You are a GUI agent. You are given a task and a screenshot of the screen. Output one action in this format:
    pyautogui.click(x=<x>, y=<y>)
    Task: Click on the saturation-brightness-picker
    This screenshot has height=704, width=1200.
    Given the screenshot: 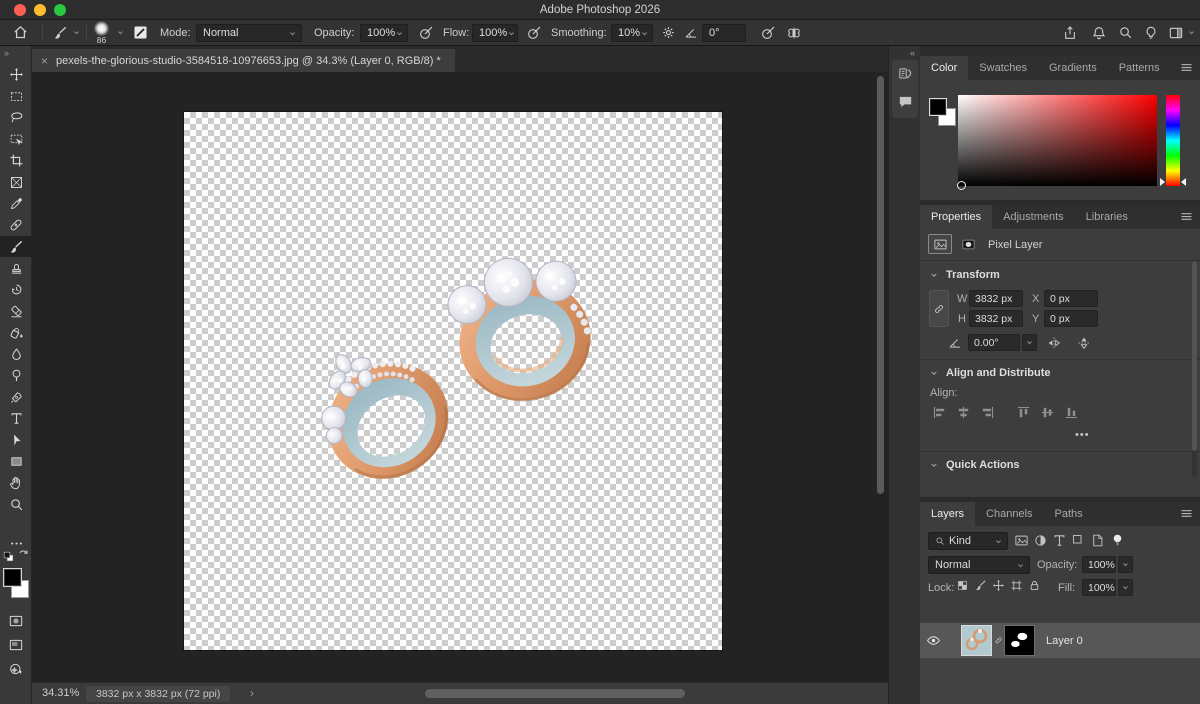 What is the action you would take?
    pyautogui.click(x=1057, y=142)
    